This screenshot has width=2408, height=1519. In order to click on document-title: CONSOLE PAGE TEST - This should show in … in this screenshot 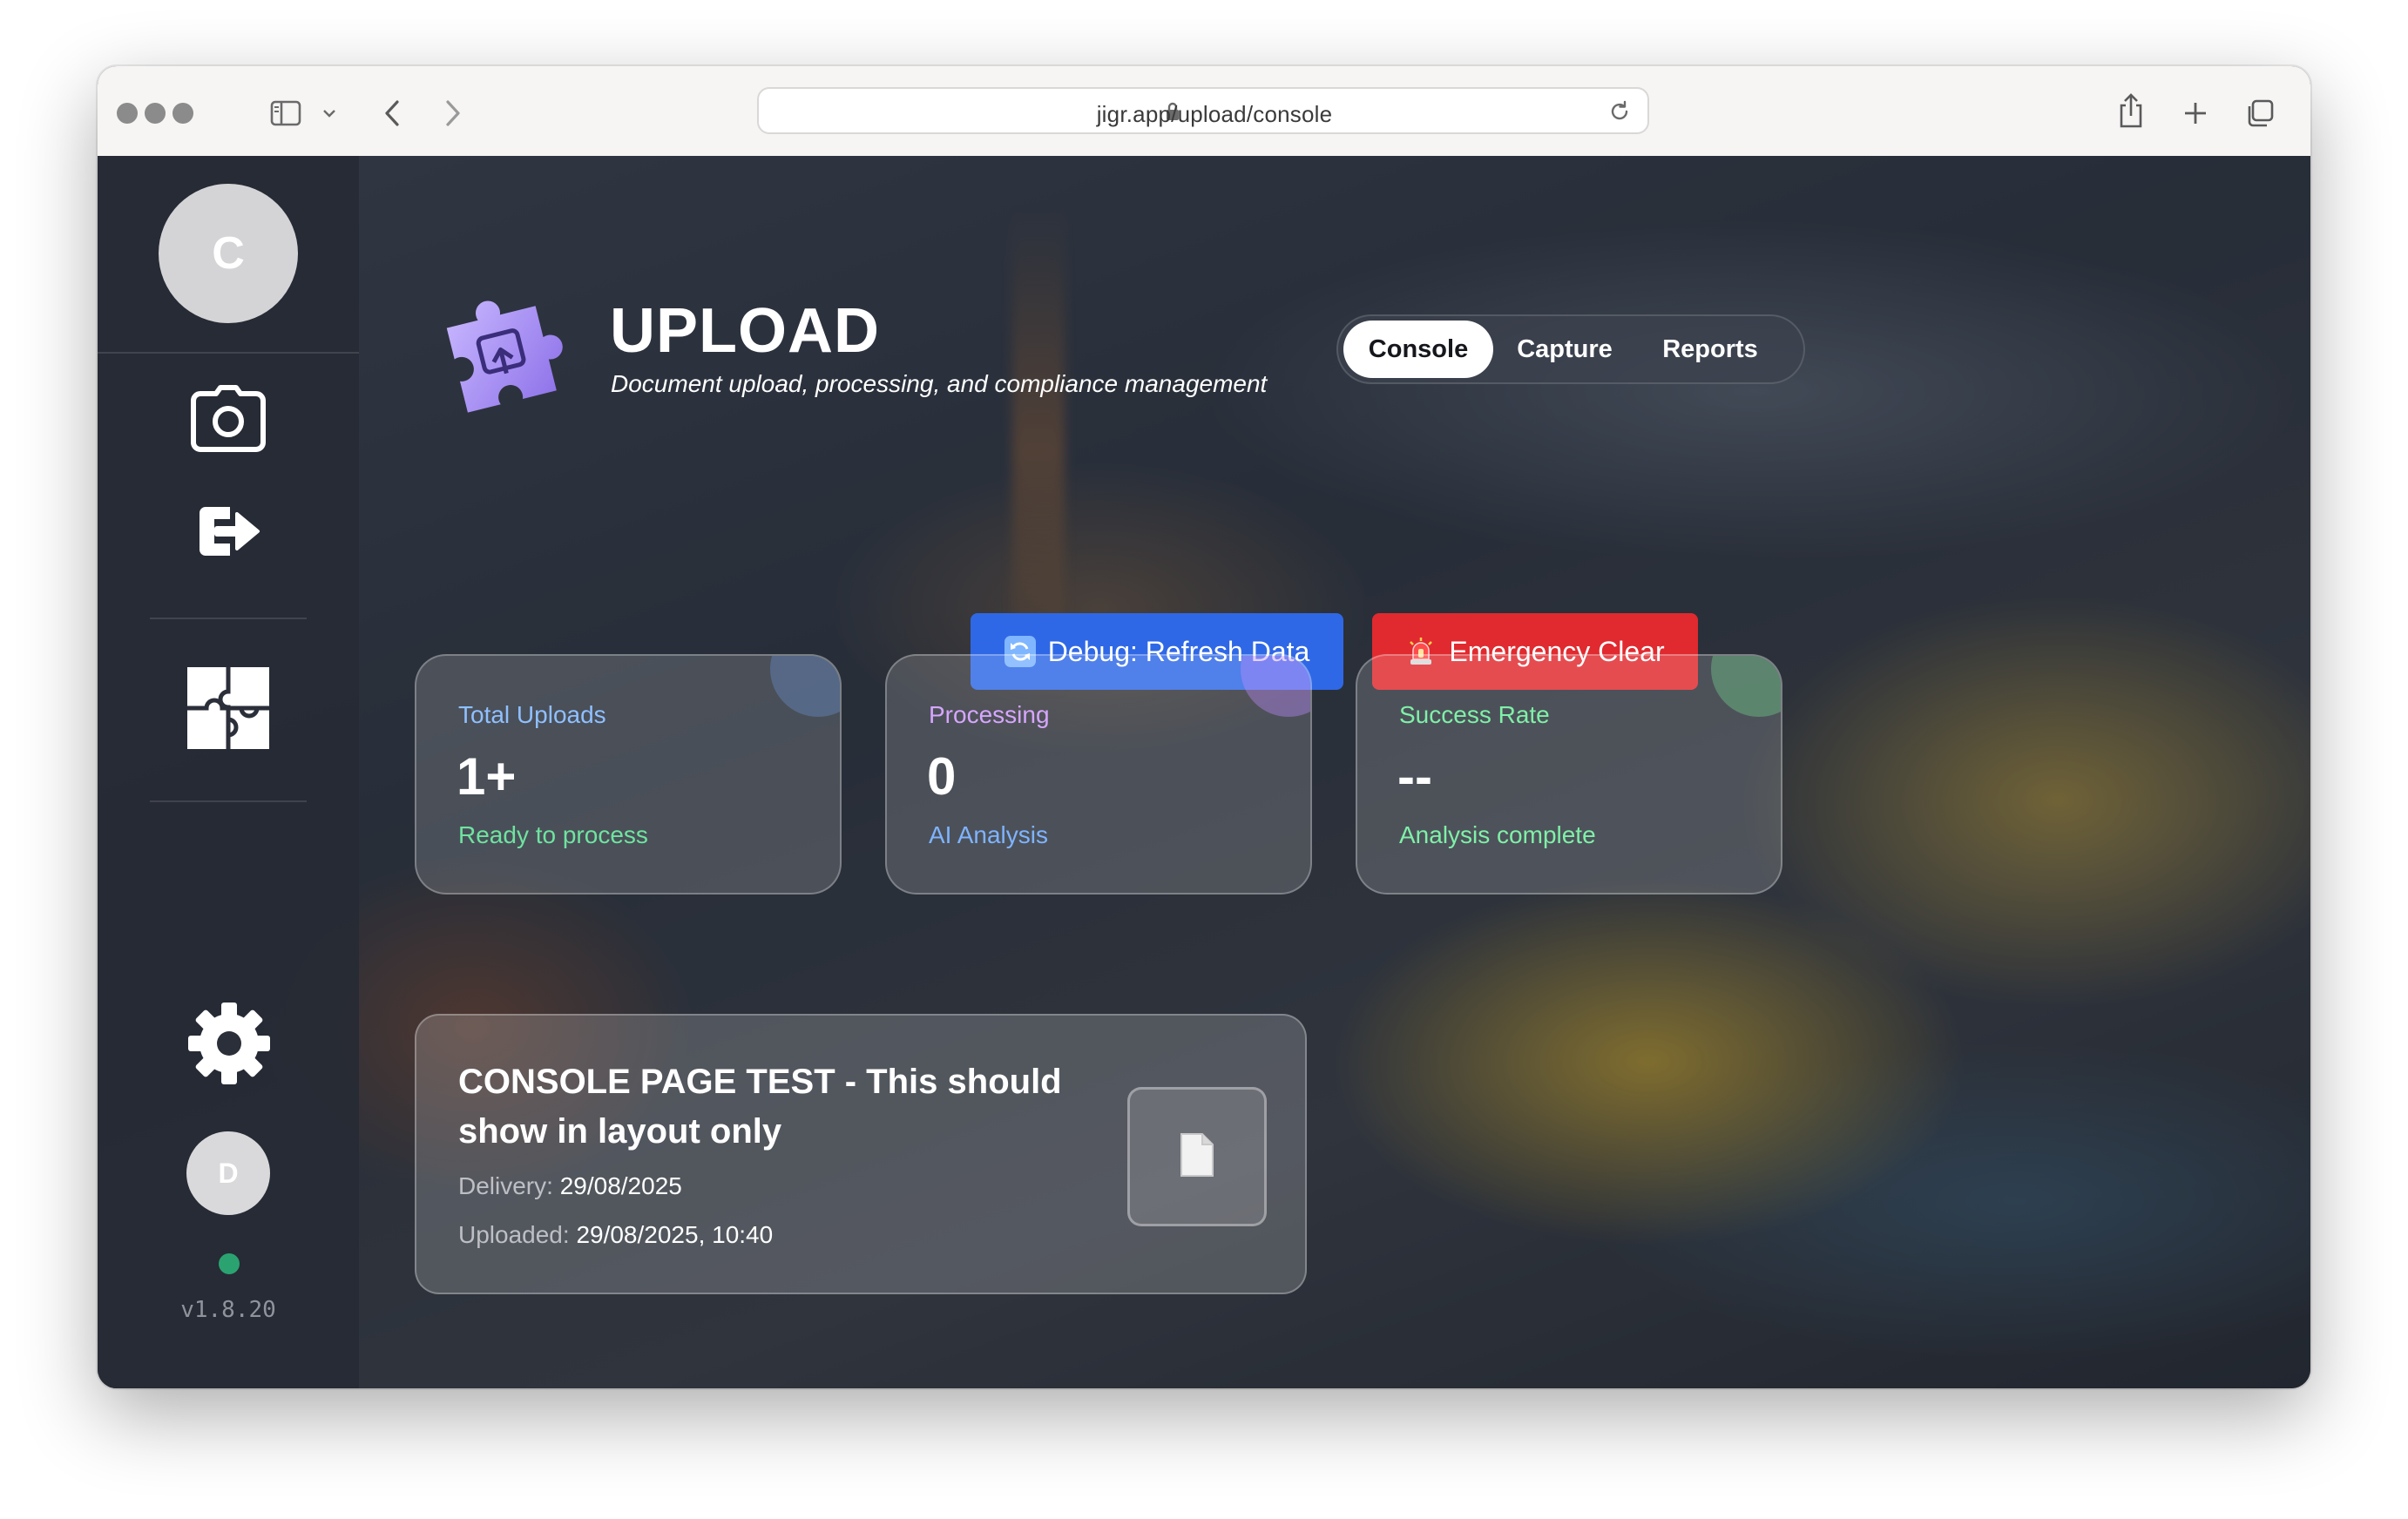, I will do `click(760, 1107)`.